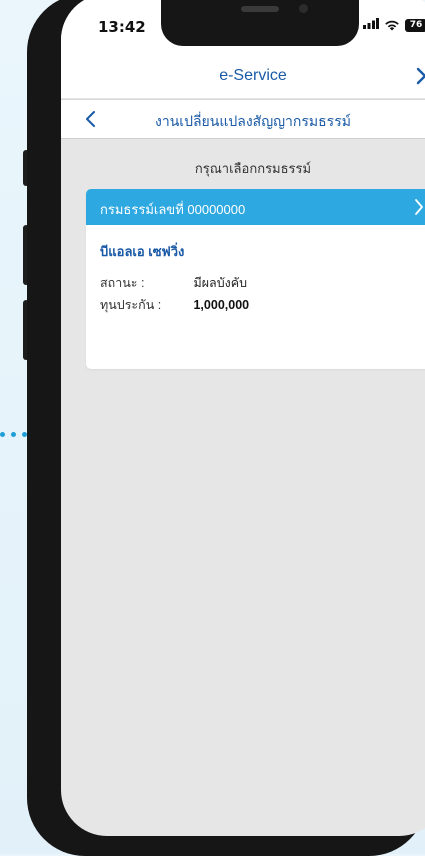 The width and height of the screenshot is (425, 856). What do you see at coordinates (142, 251) in the screenshot?
I see `product-name: บีแอลเอ เซฟวิ่ง` at bounding box center [142, 251].